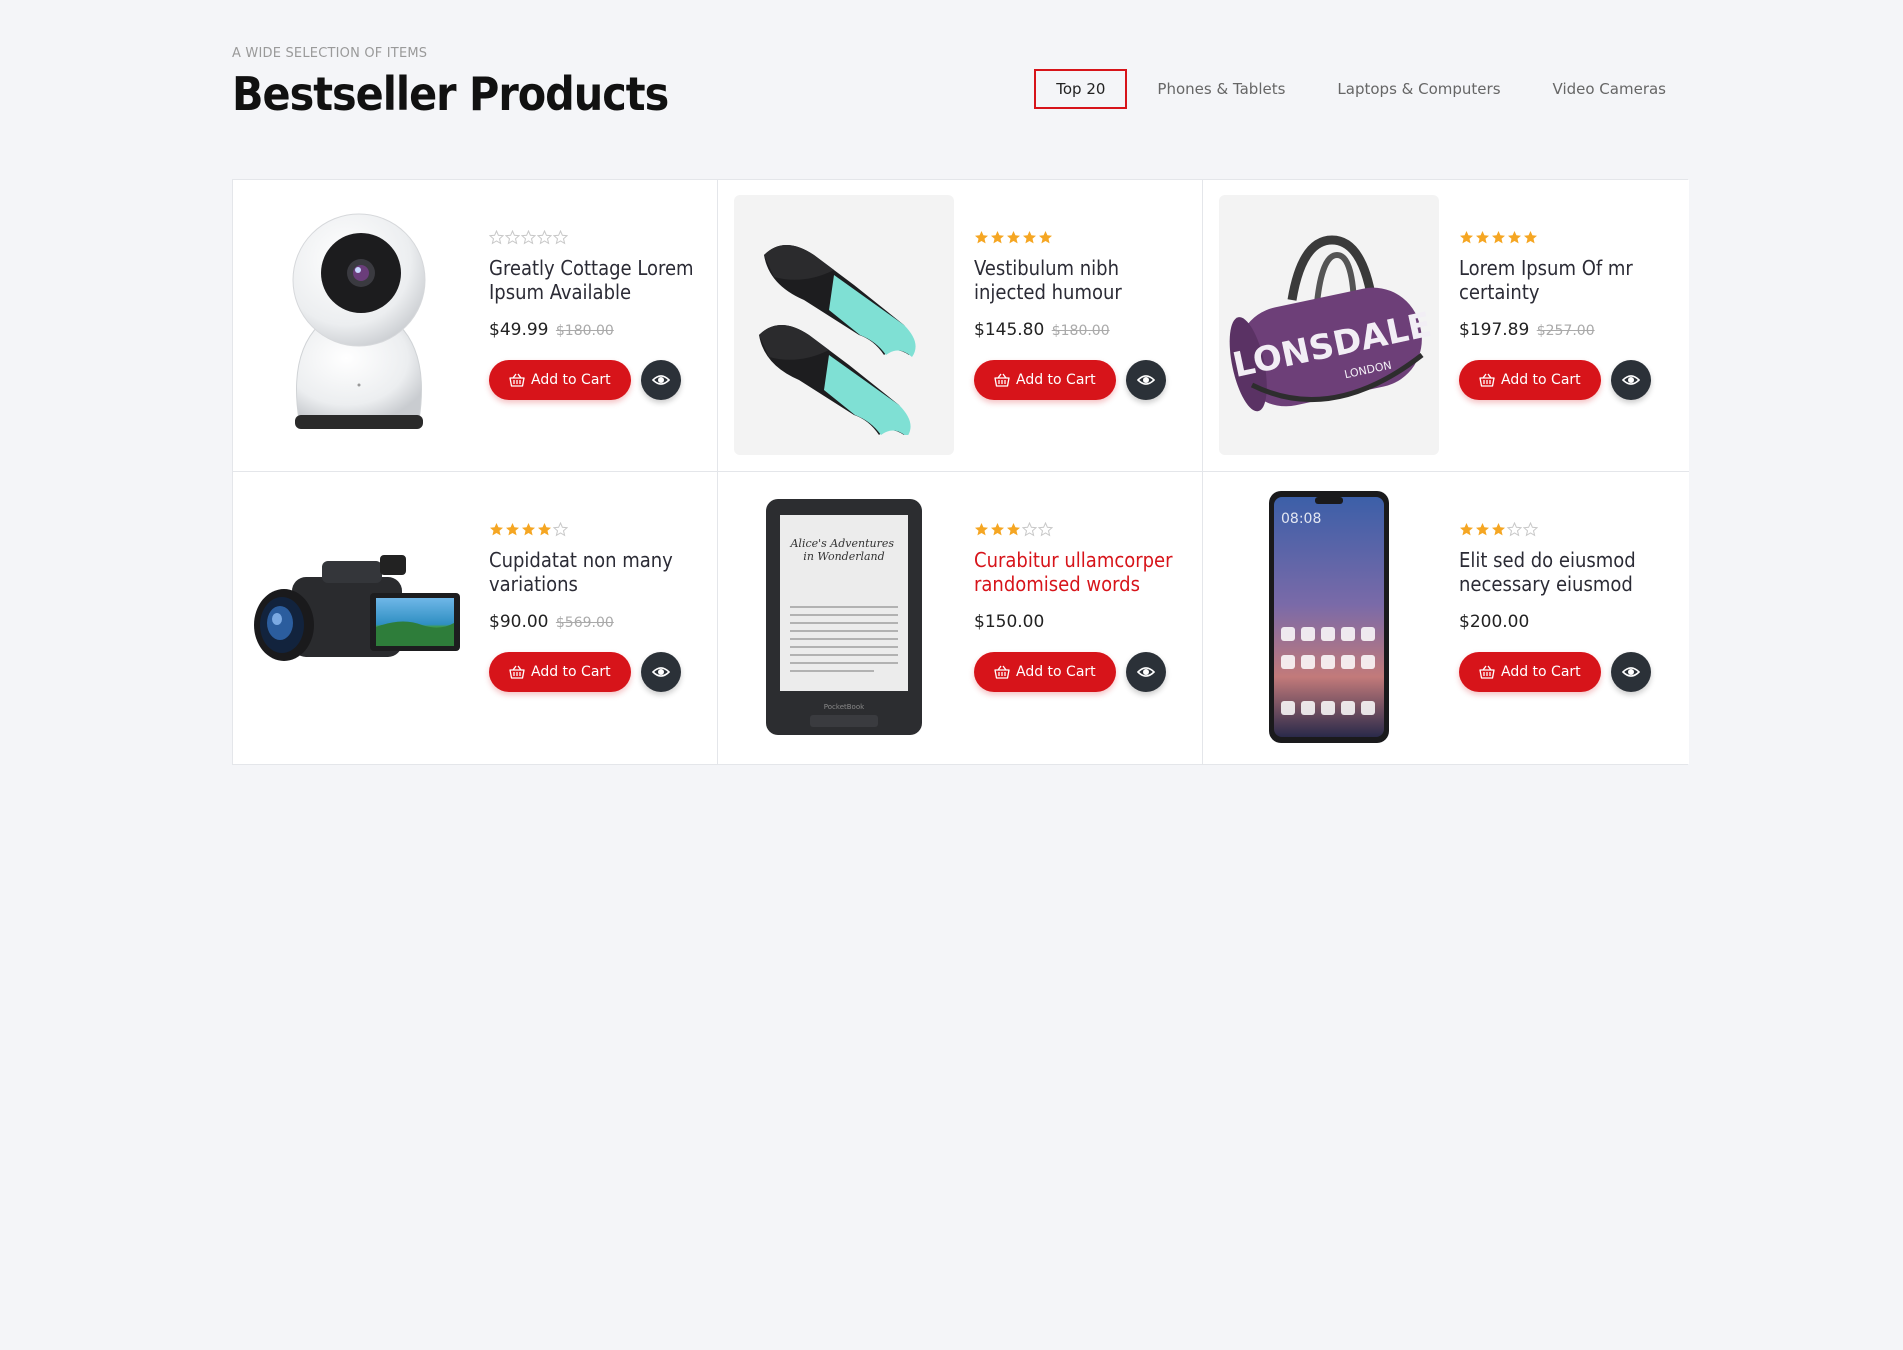 The image size is (1903, 1350). Describe the element at coordinates (519, 330) in the screenshot. I see `current-price: $49.99` at that location.